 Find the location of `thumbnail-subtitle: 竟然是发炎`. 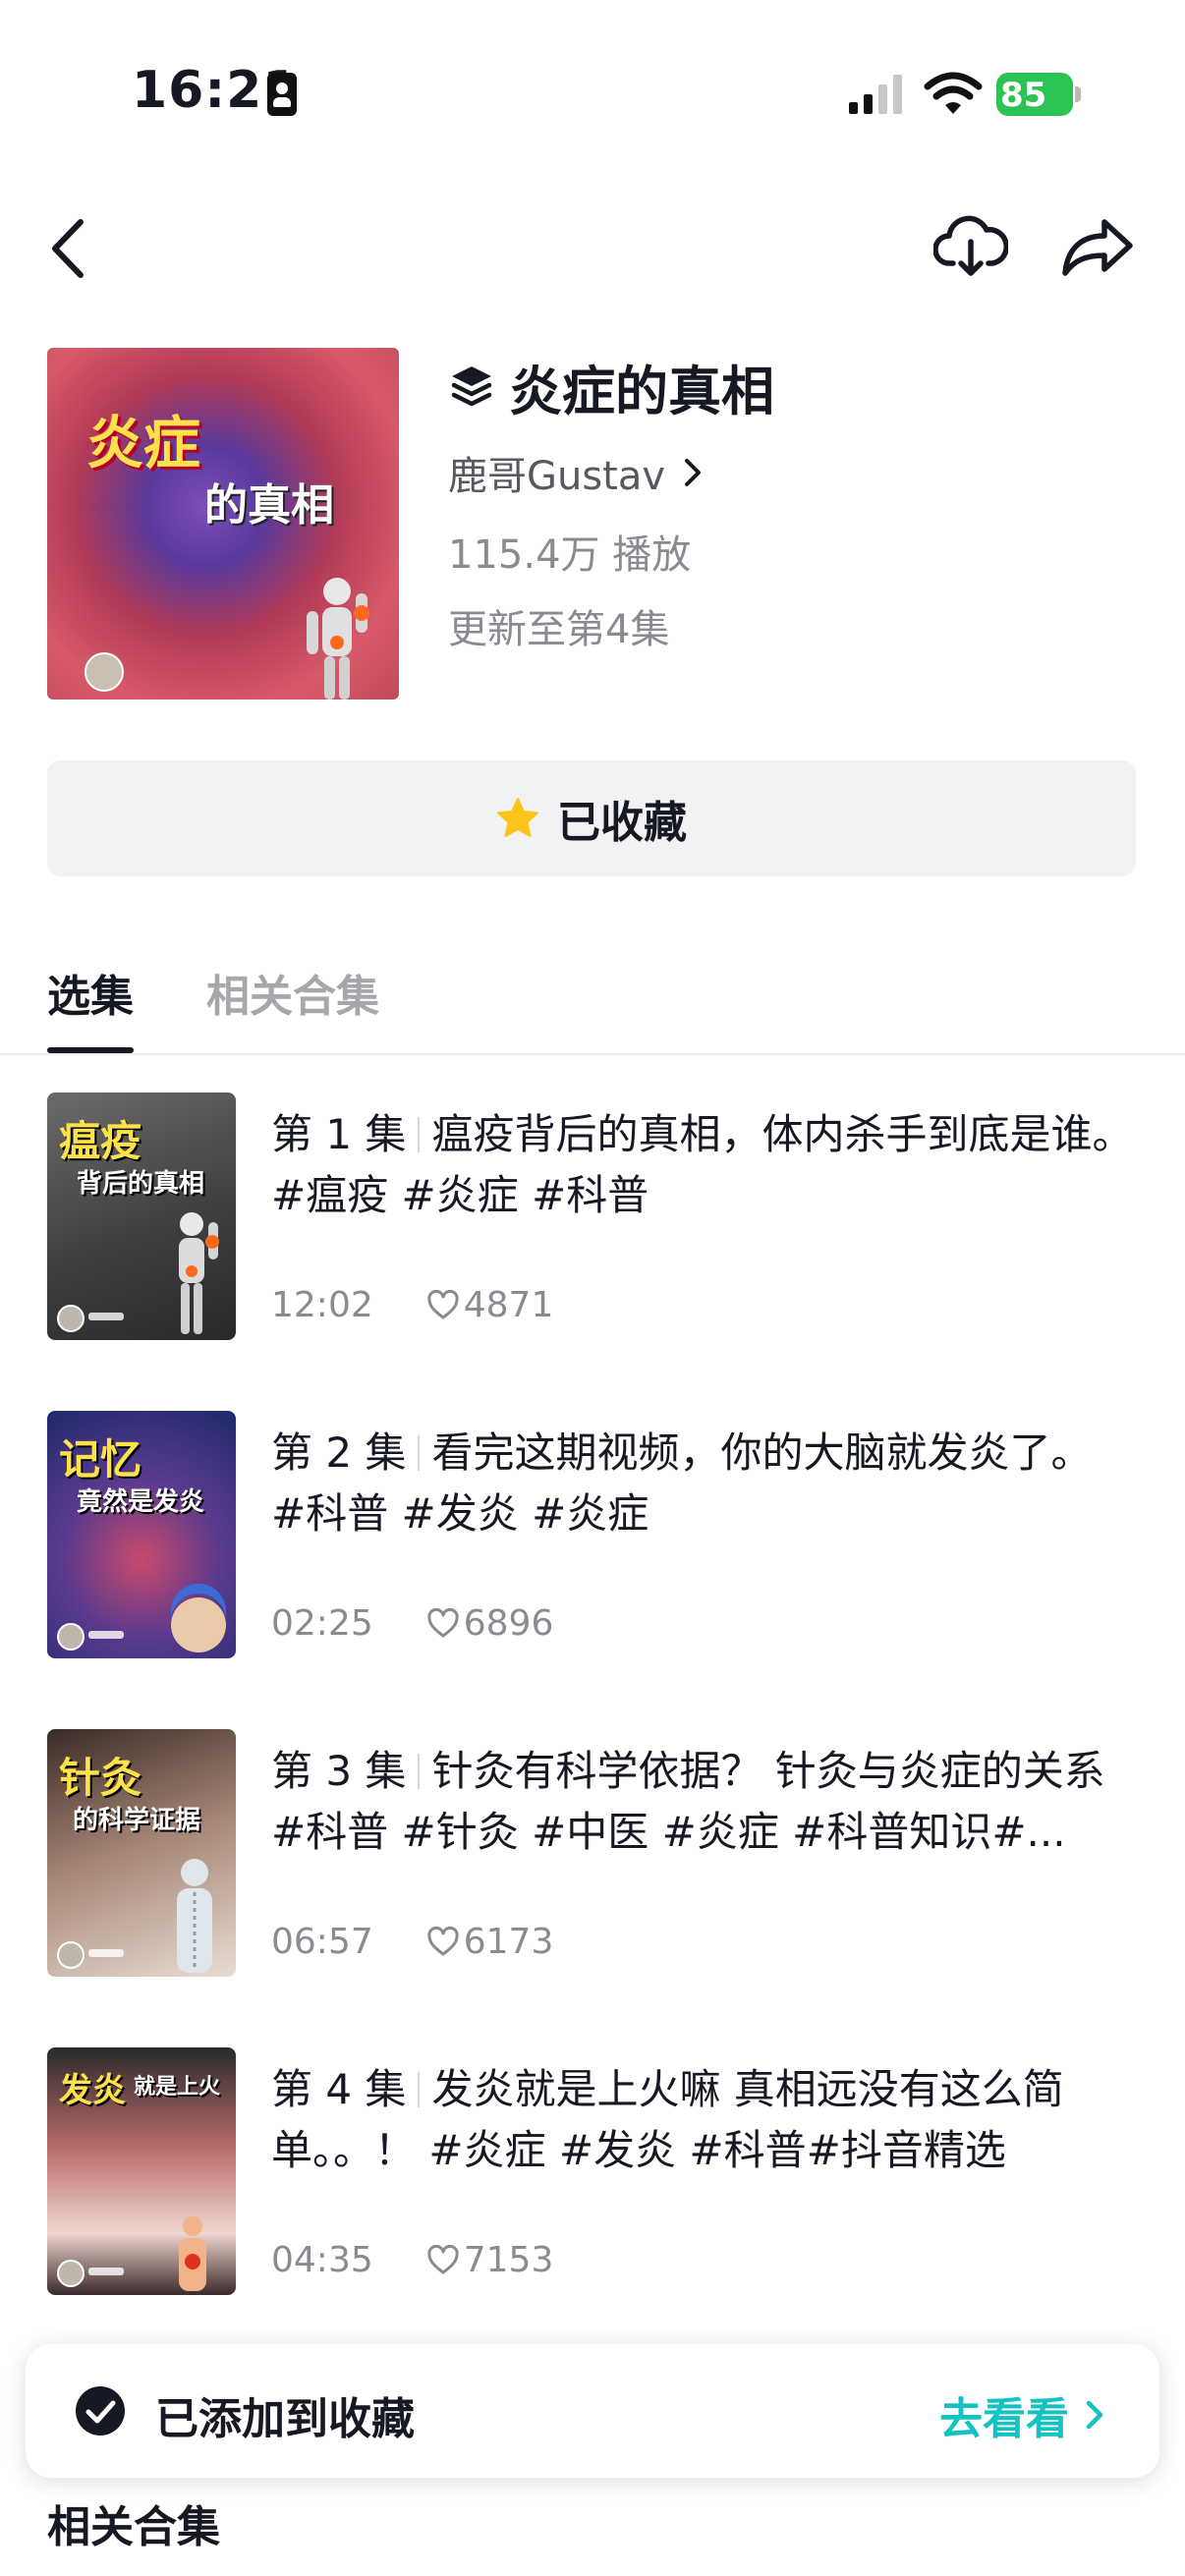

thumbnail-subtitle: 竟然是发炎 is located at coordinates (141, 1502).